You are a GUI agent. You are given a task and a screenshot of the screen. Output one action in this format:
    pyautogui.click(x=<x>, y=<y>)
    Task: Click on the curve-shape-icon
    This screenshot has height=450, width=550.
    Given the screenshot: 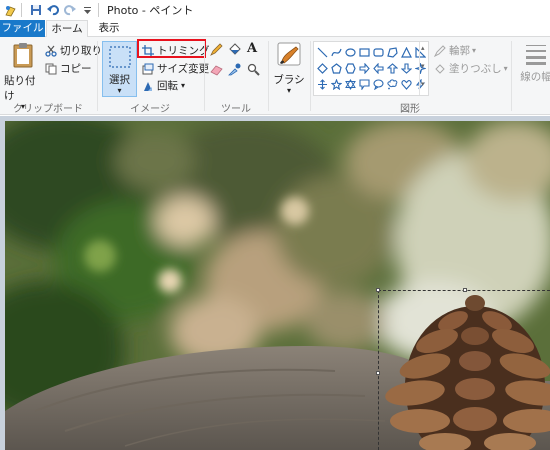 What is the action you would take?
    pyautogui.click(x=336, y=52)
    